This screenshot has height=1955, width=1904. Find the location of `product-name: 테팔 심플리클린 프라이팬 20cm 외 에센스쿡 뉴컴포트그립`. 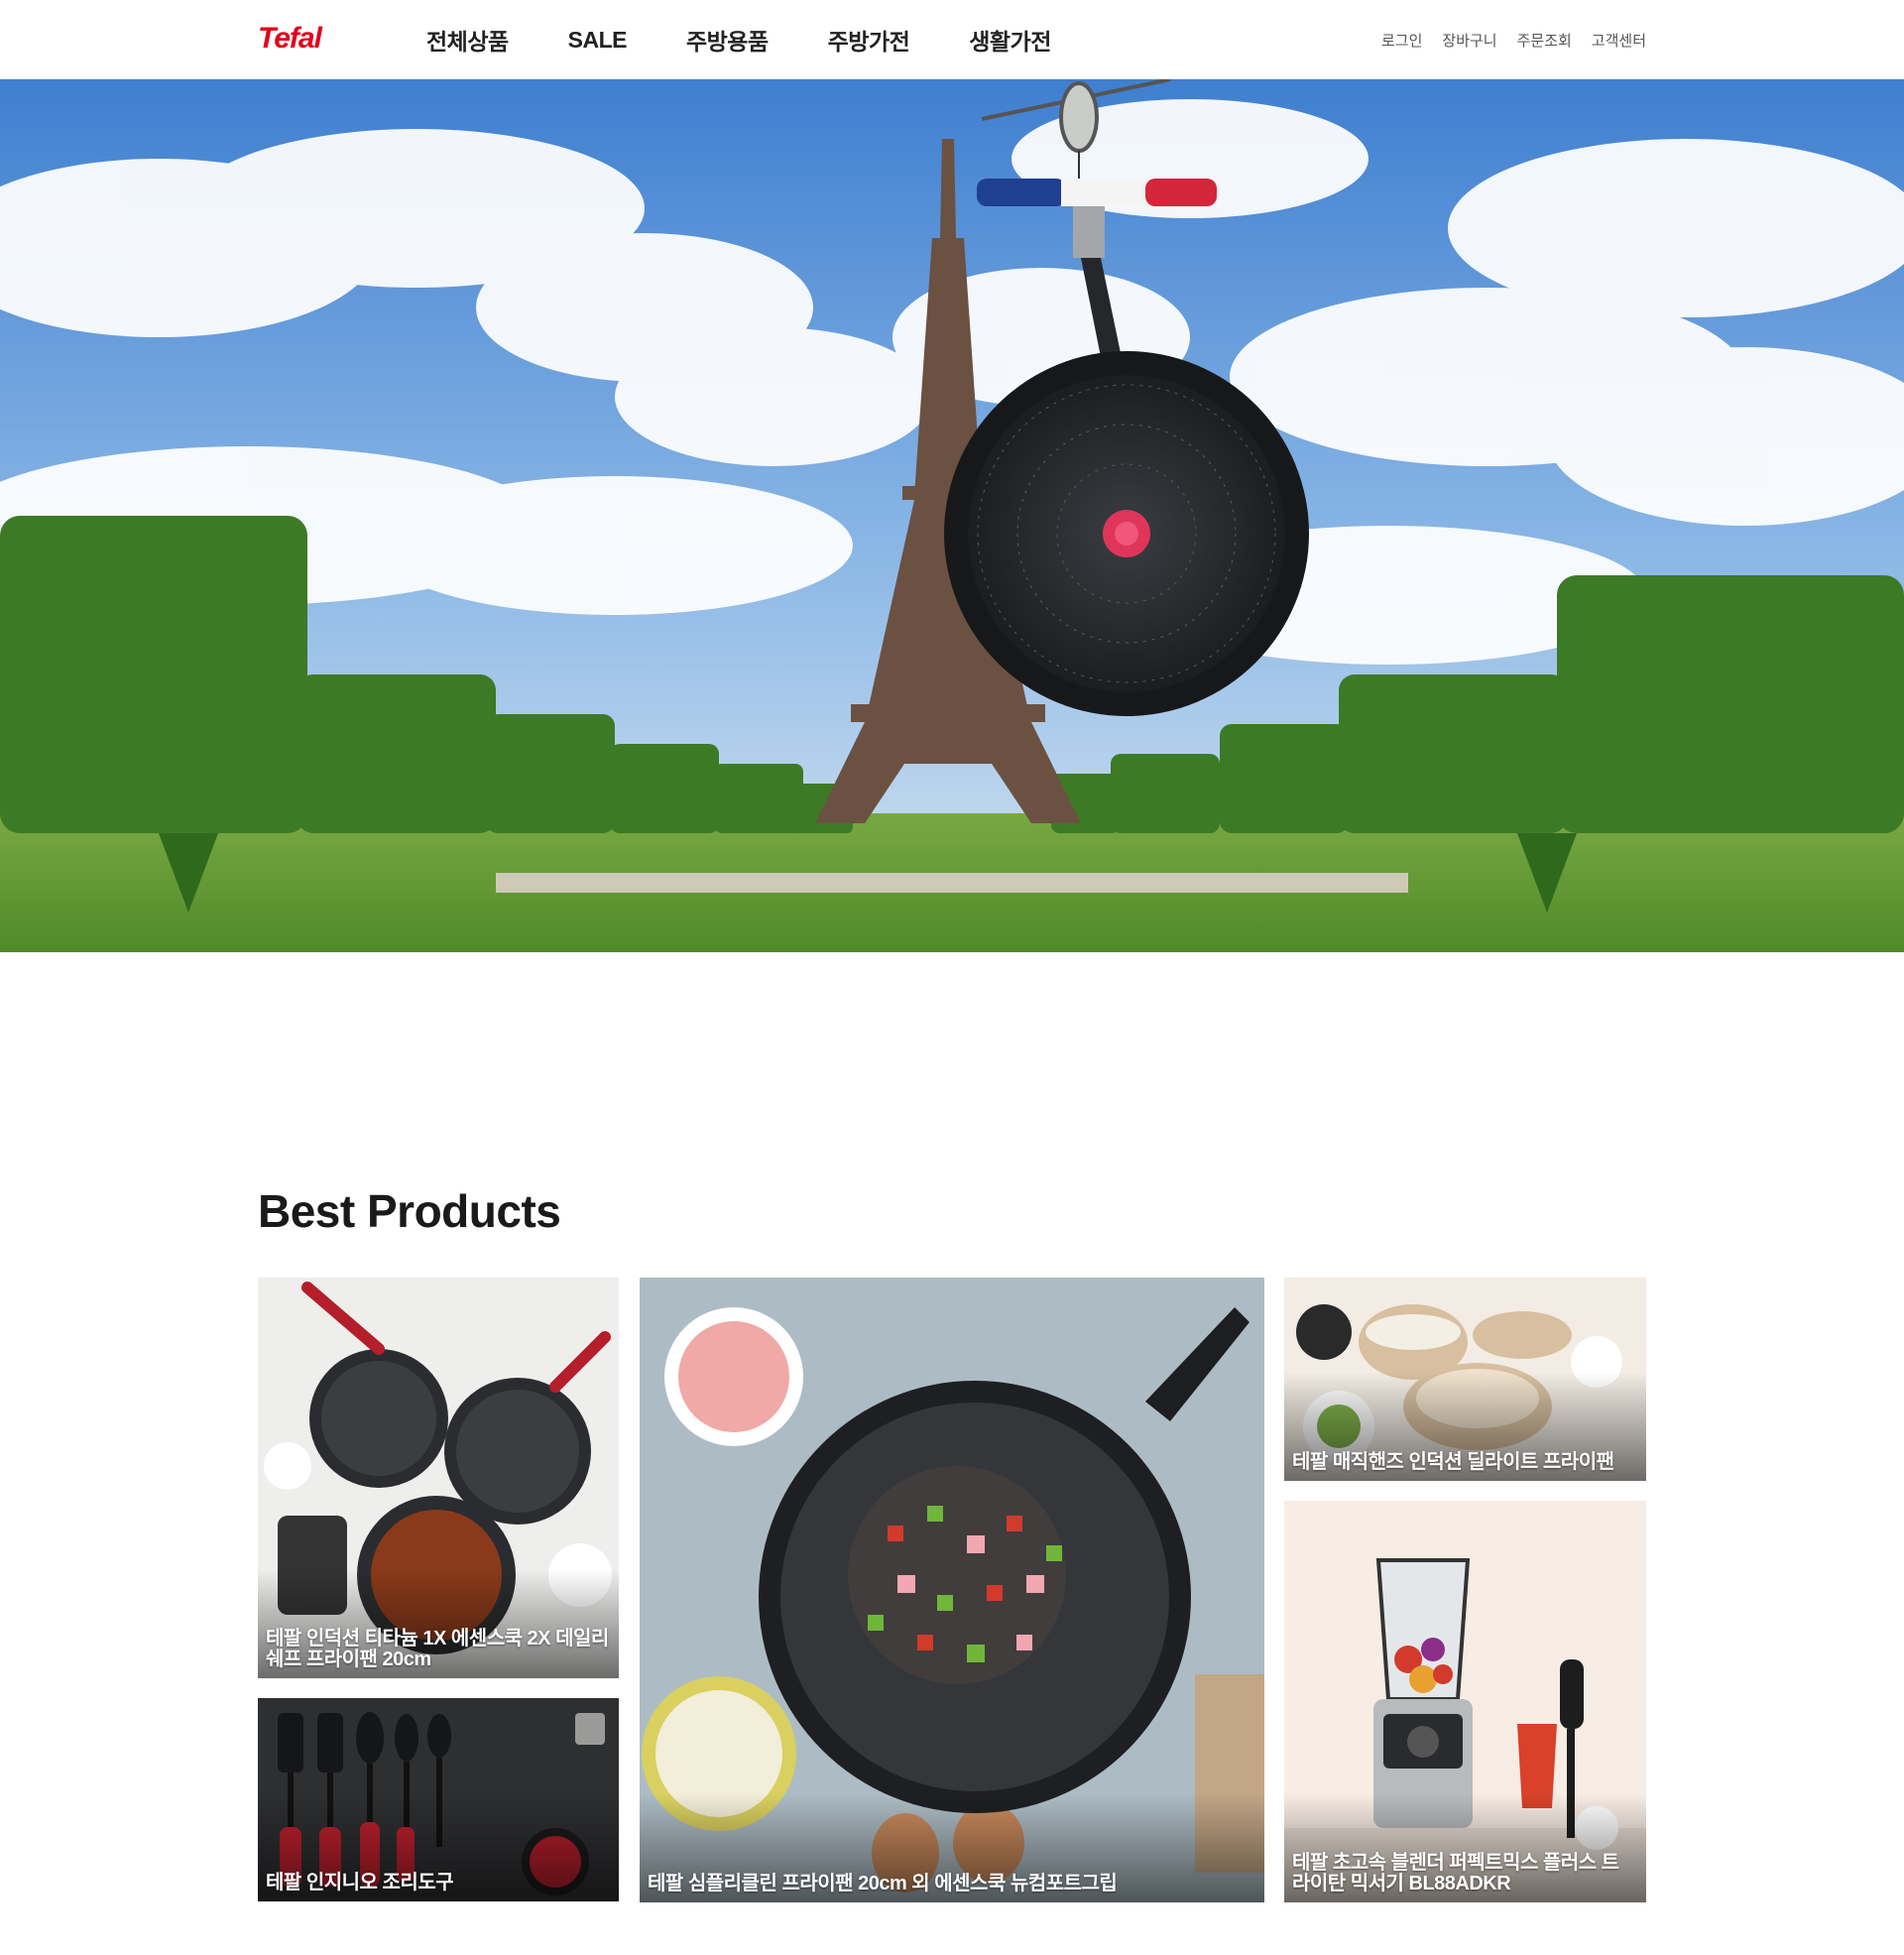

product-name: 테팔 심플리클린 프라이팬 20cm 외 에센스쿡 뉴컴포트그립 is located at coordinates (883, 1884).